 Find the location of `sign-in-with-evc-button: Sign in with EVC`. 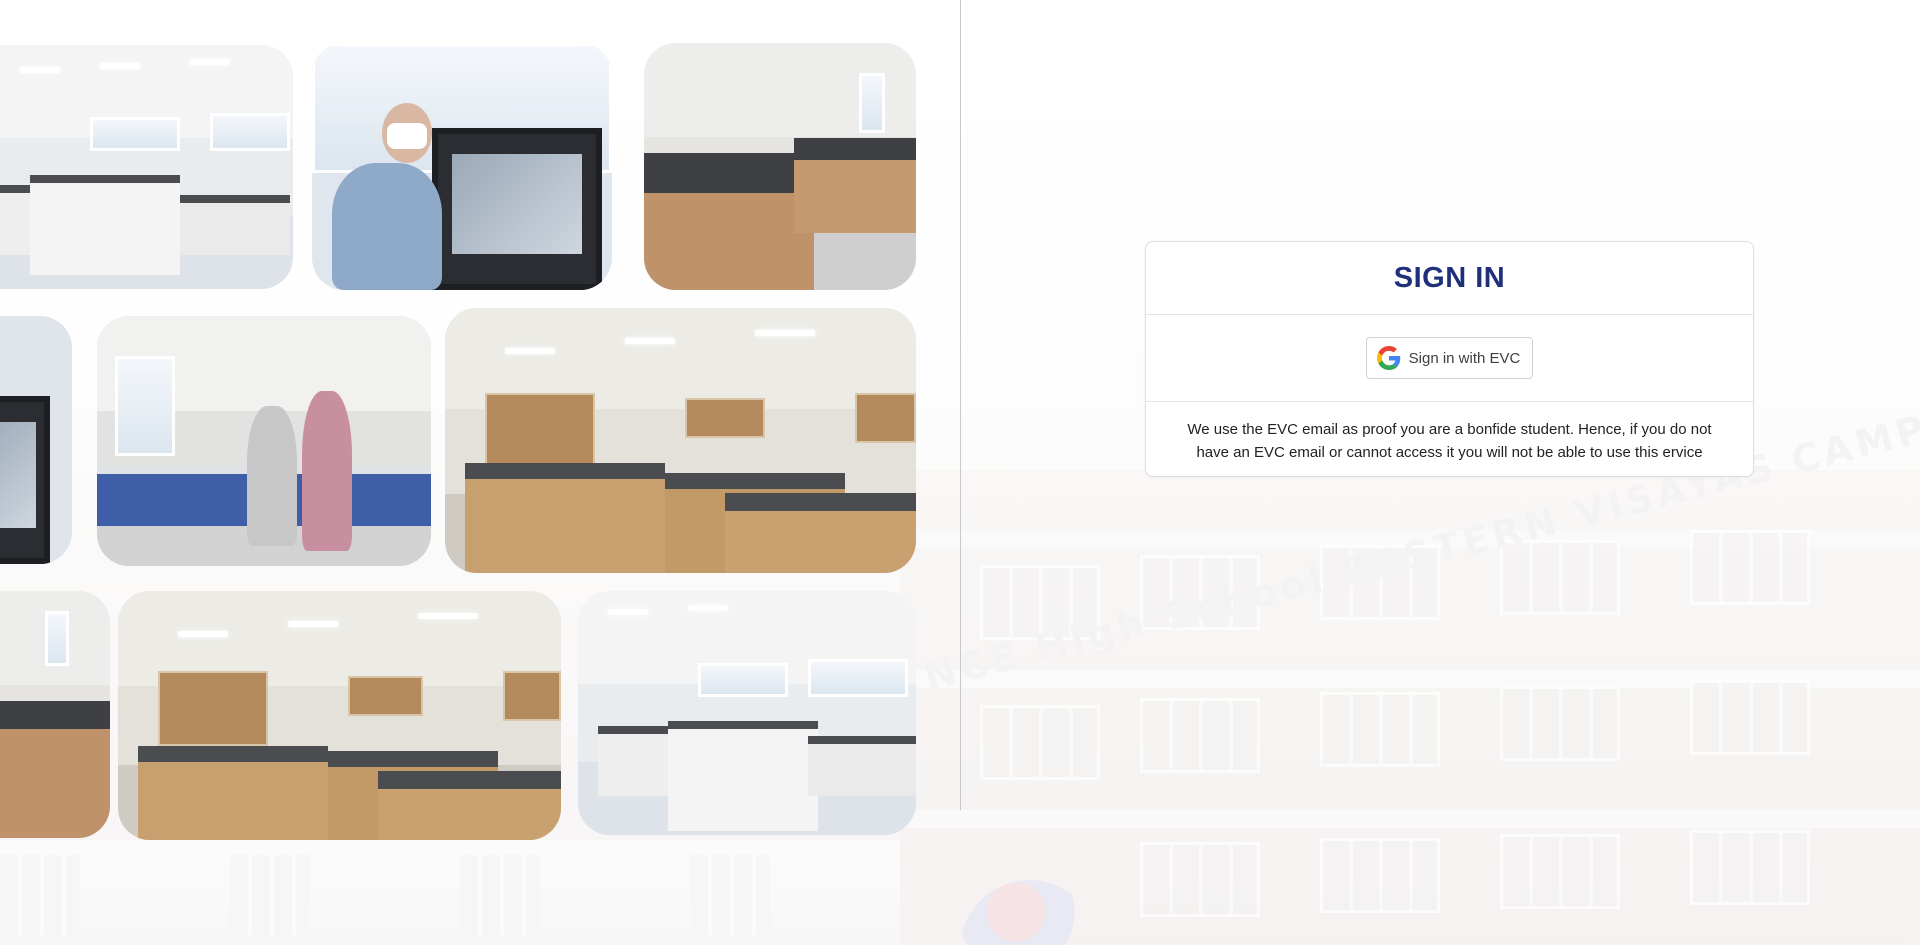

sign-in-with-evc-button: Sign in with EVC is located at coordinates (1449, 358).